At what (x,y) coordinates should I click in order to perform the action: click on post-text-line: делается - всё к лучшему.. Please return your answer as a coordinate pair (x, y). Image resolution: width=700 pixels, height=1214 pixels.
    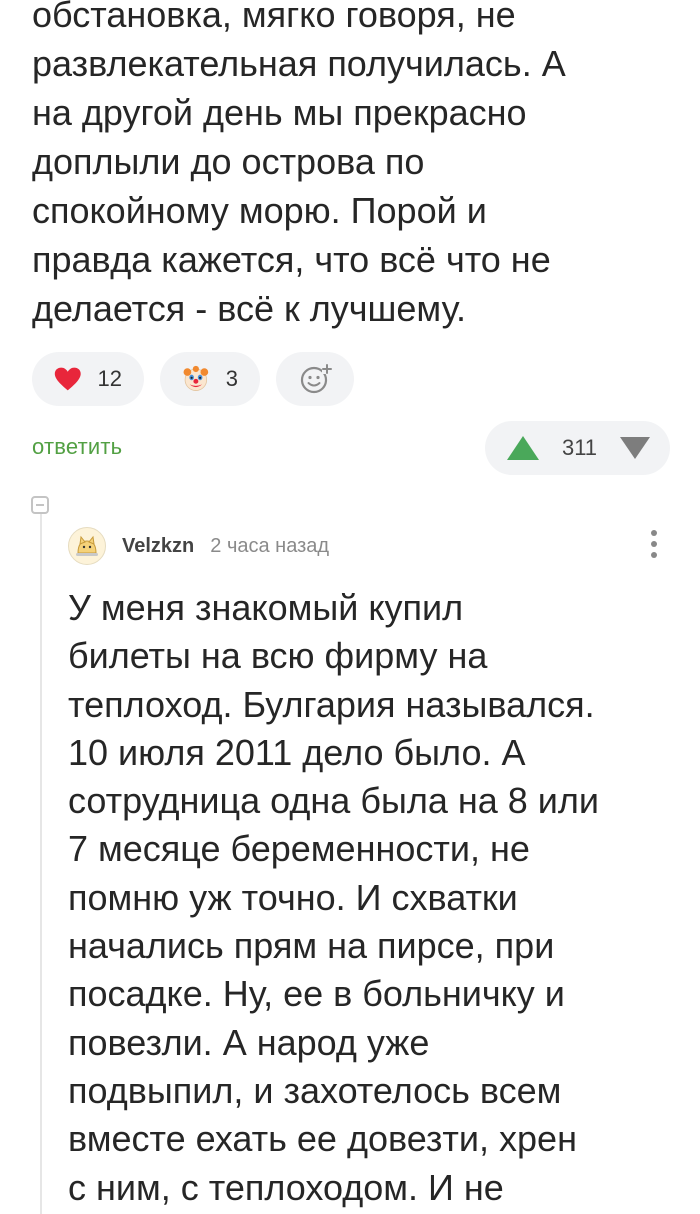
    Looking at the image, I should click on (249, 308).